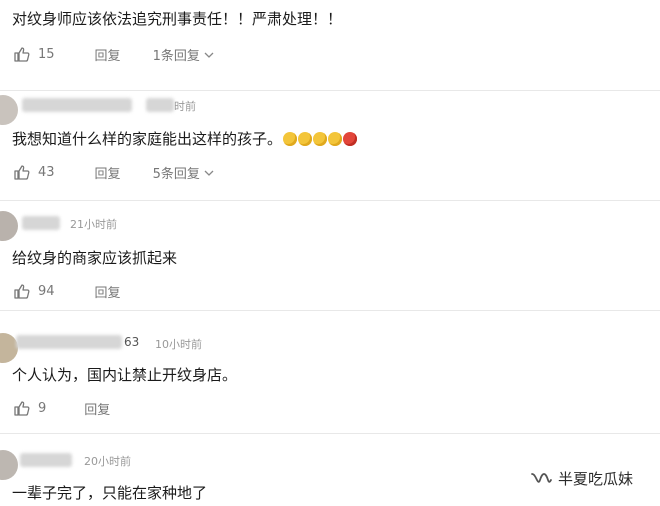  I want to click on comment-text: 我想知道什么样的家庭能出这样的孩子。, so click(185, 138).